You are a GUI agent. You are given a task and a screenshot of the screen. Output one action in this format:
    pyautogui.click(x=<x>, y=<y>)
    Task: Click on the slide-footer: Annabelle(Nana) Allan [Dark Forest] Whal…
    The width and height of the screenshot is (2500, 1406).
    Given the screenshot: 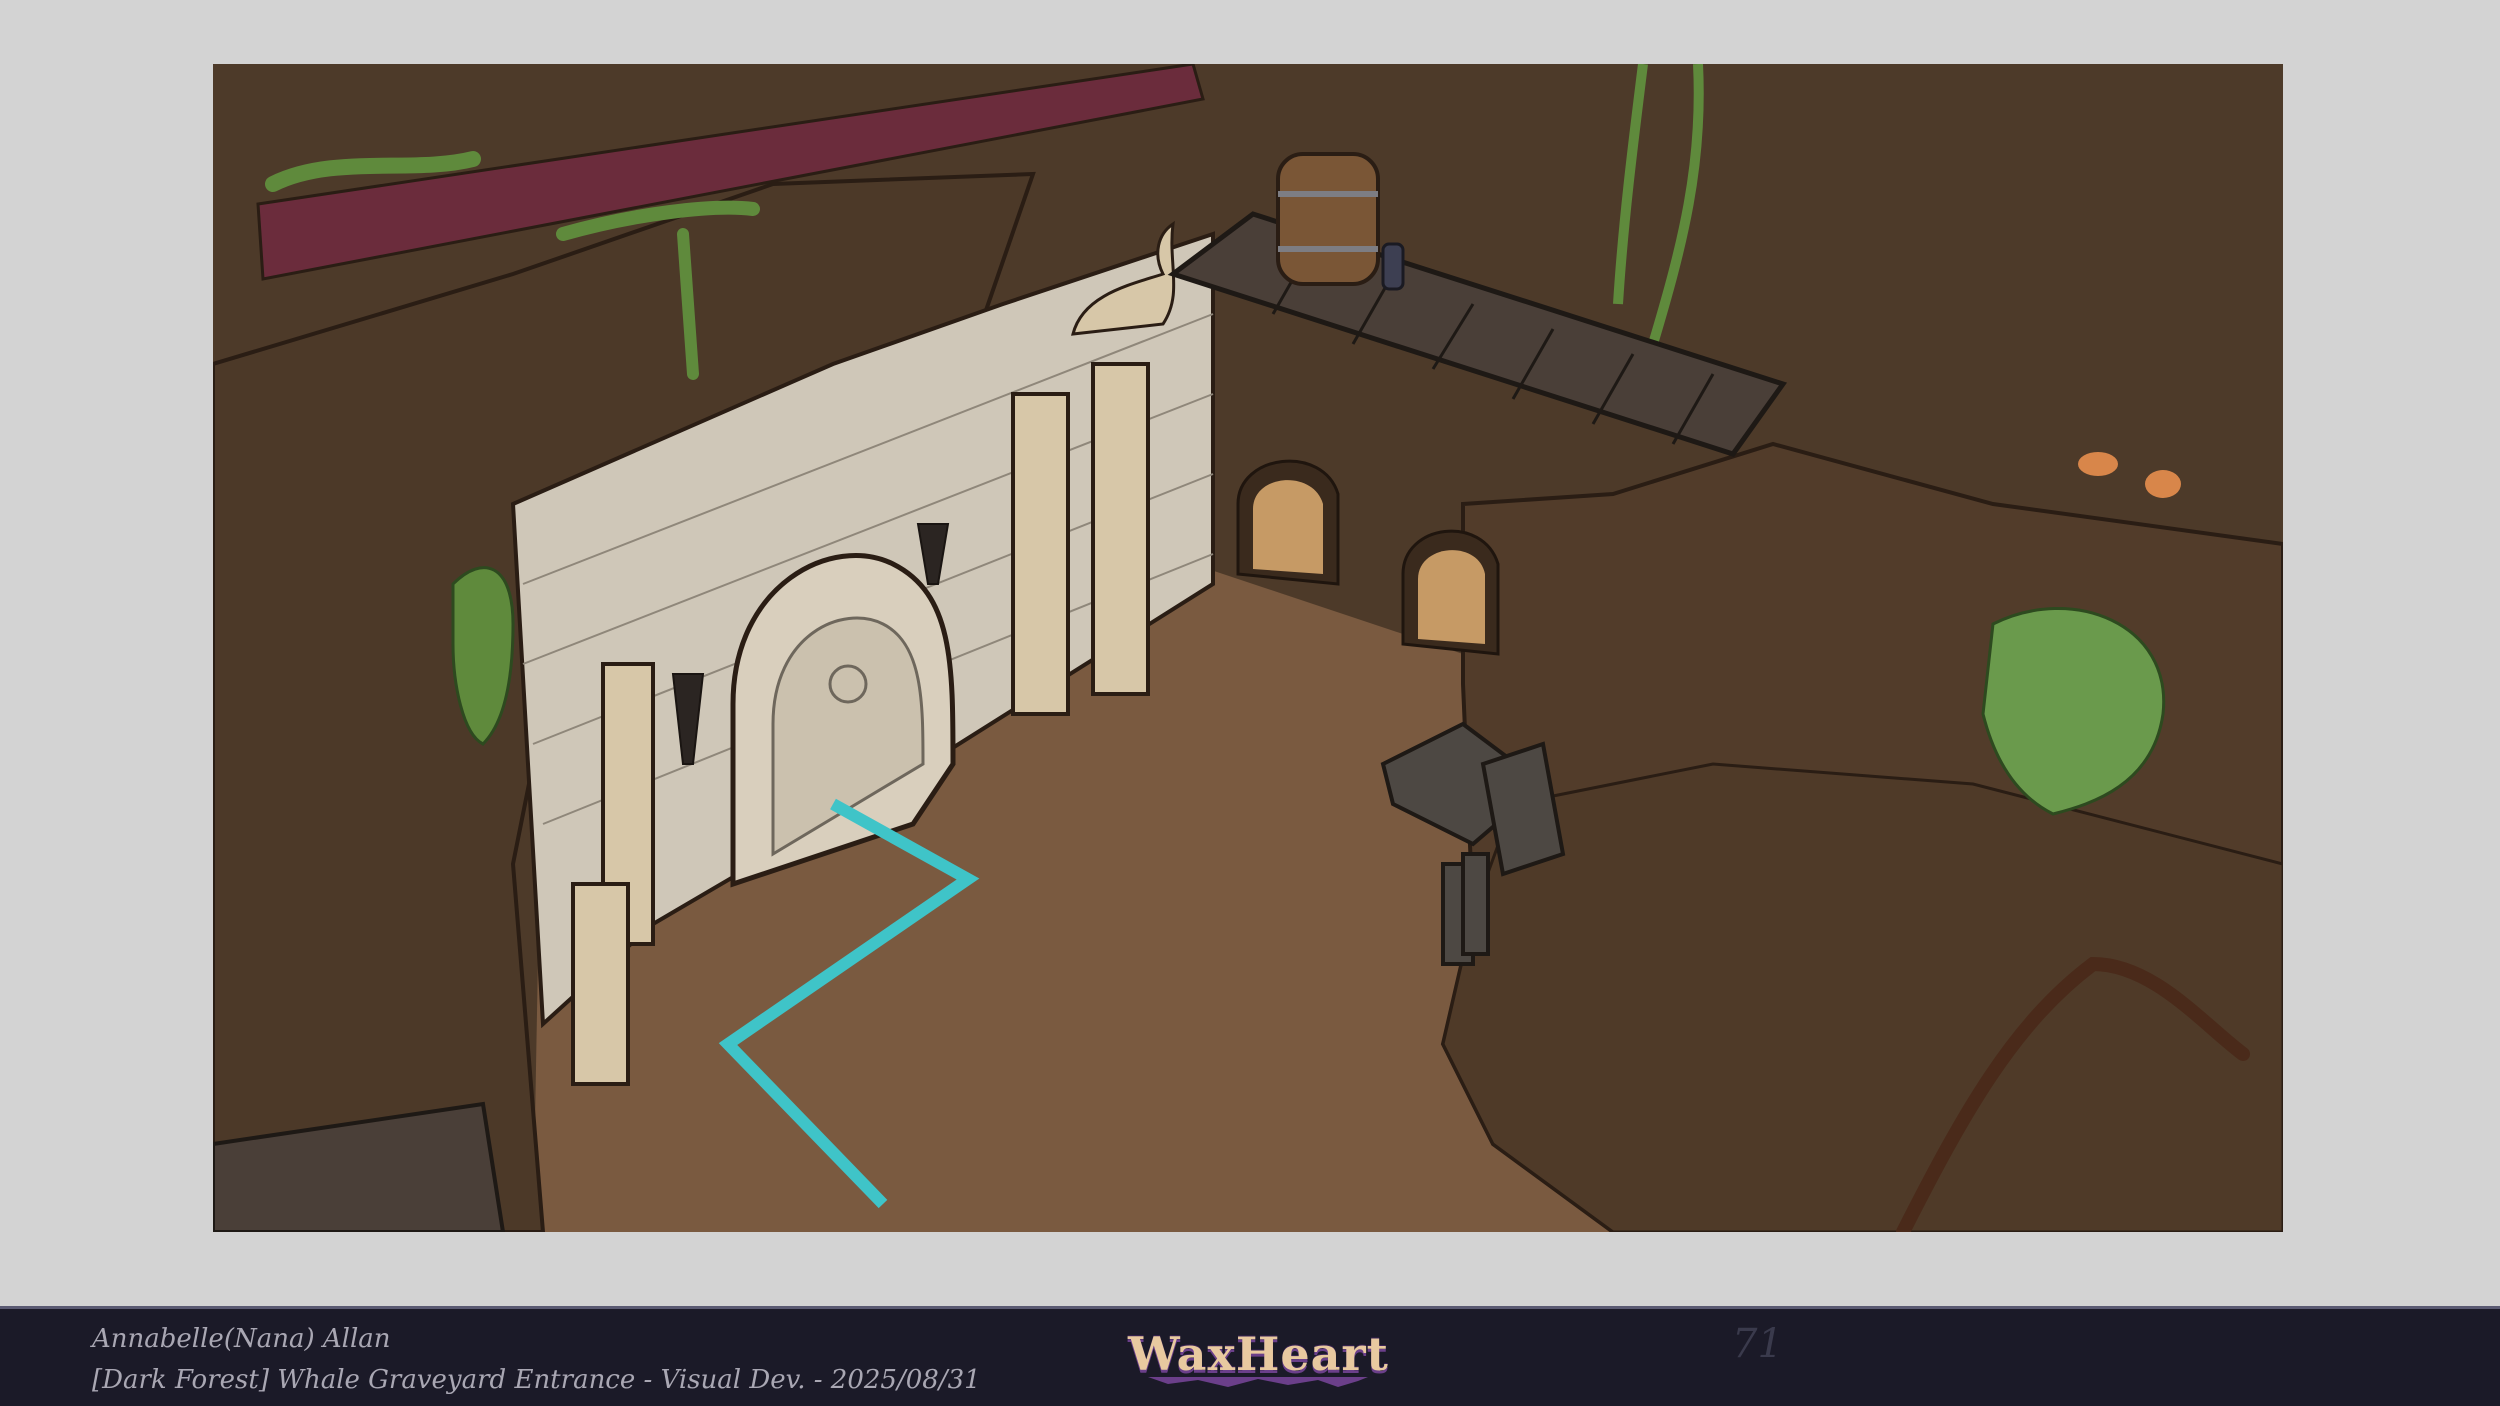 What is the action you would take?
    pyautogui.click(x=1250, y=1356)
    